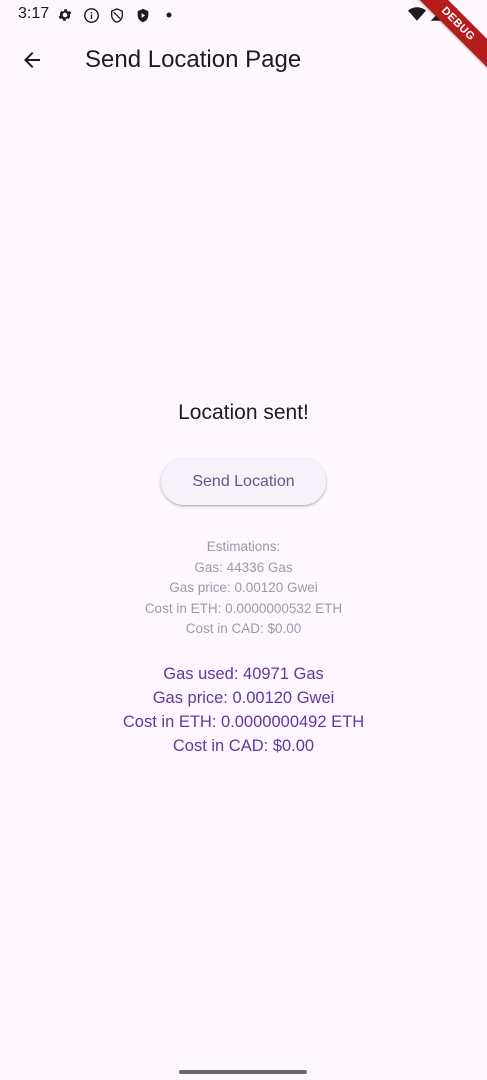 The image size is (487, 1080). Describe the element at coordinates (243, 15) in the screenshot. I see `status-bar: 3:17` at that location.